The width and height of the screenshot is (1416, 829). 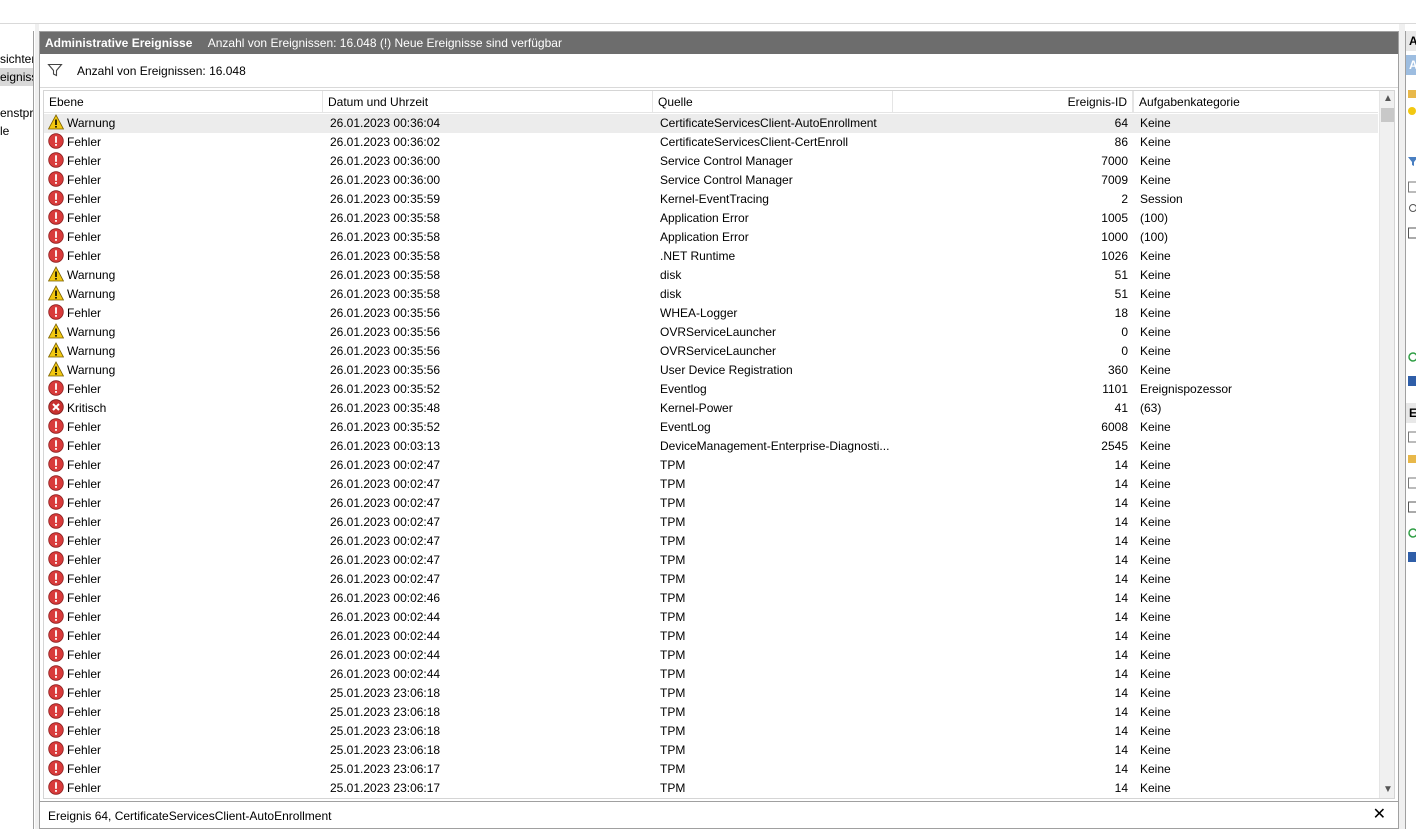 What do you see at coordinates (1412, 557) in the screenshot?
I see `help-event-icon` at bounding box center [1412, 557].